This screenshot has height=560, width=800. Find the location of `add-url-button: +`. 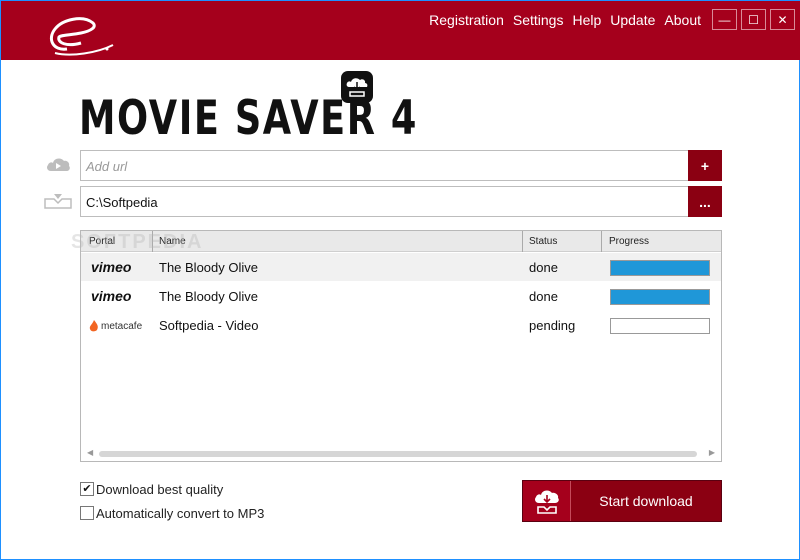

add-url-button: + is located at coordinates (705, 165).